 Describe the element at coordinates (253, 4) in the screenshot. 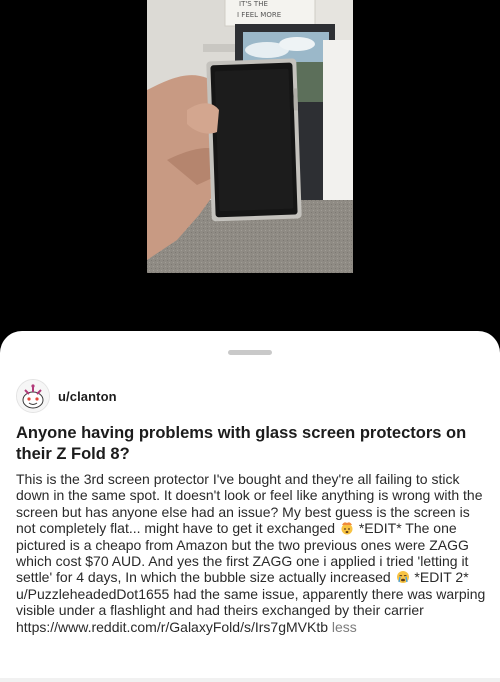

I see `poster-text-1: IT'S THE` at that location.